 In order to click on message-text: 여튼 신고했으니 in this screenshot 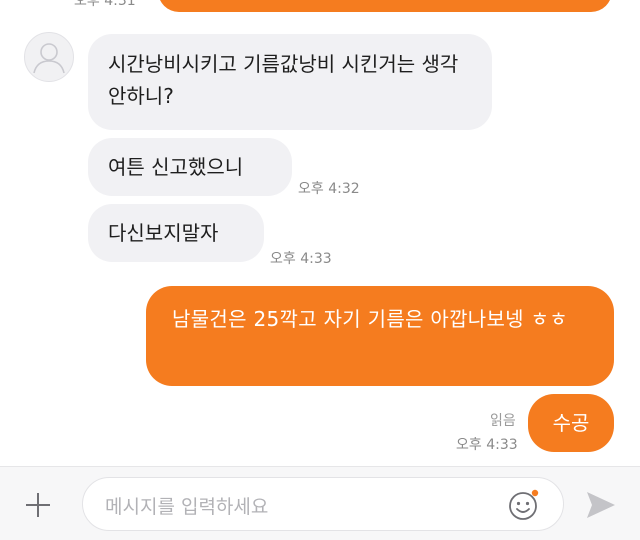, I will do `click(176, 167)`.